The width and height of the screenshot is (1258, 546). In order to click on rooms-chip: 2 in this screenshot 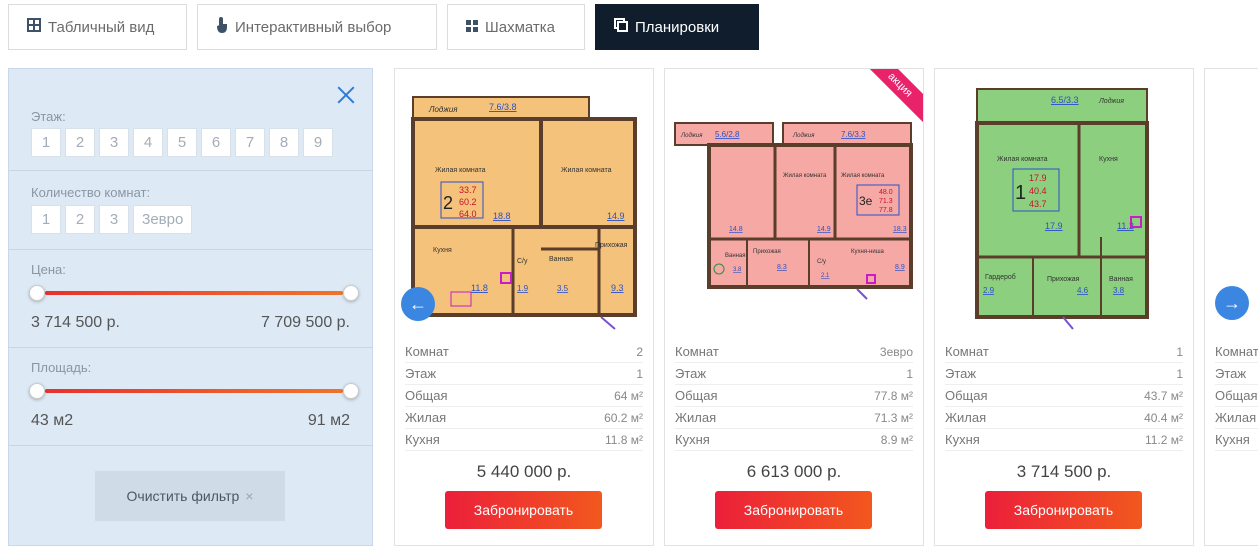, I will do `click(80, 219)`.